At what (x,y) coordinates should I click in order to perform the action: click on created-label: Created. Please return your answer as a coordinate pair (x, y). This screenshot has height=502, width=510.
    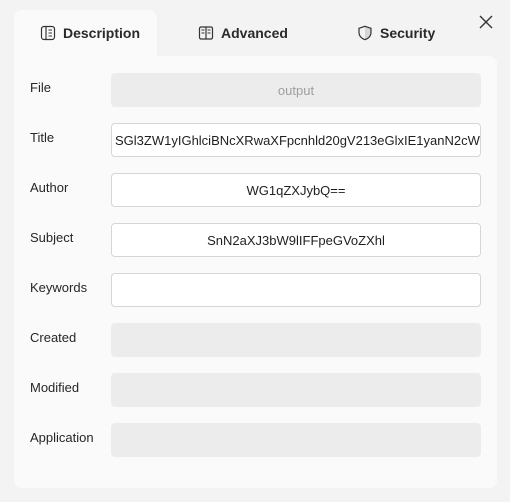
    Looking at the image, I should click on (53, 337).